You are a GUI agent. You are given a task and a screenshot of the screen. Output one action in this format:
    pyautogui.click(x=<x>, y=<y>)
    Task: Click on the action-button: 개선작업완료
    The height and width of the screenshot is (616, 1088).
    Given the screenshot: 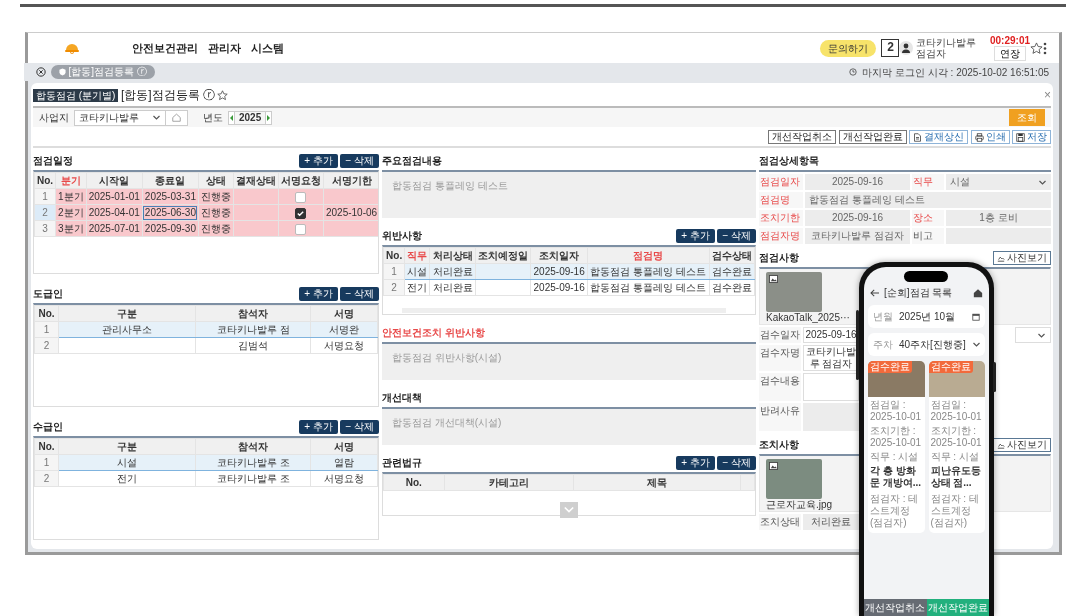 What is the action you would take?
    pyautogui.click(x=872, y=137)
    